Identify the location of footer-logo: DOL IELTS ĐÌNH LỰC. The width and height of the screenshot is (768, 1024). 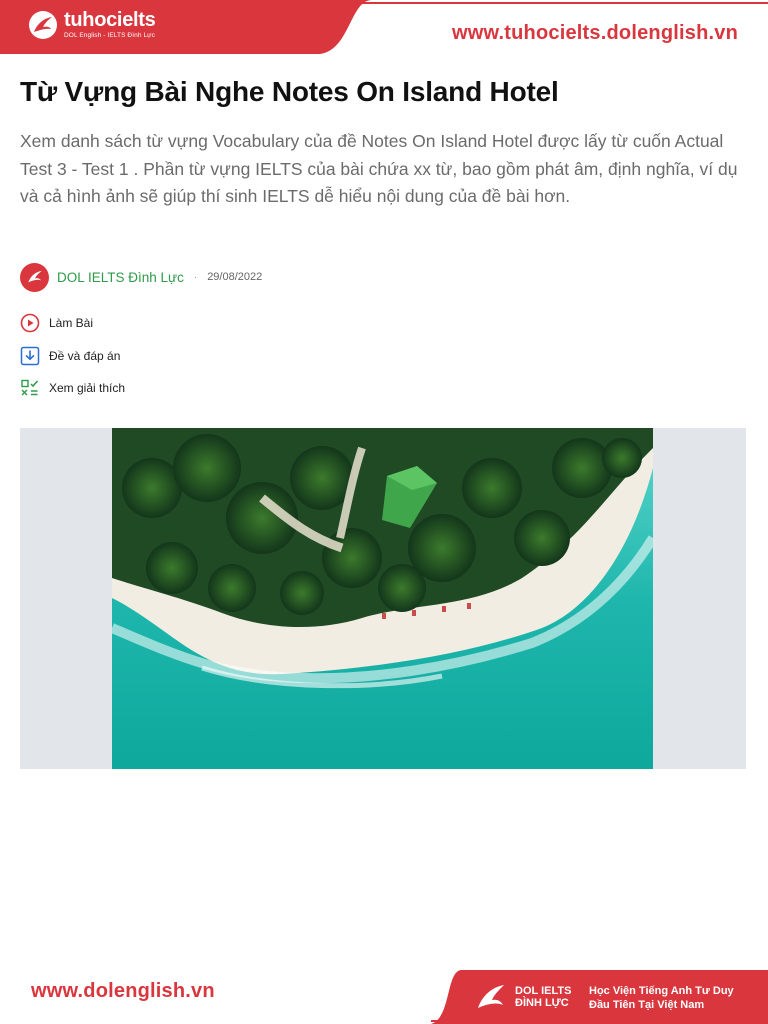
(523, 997).